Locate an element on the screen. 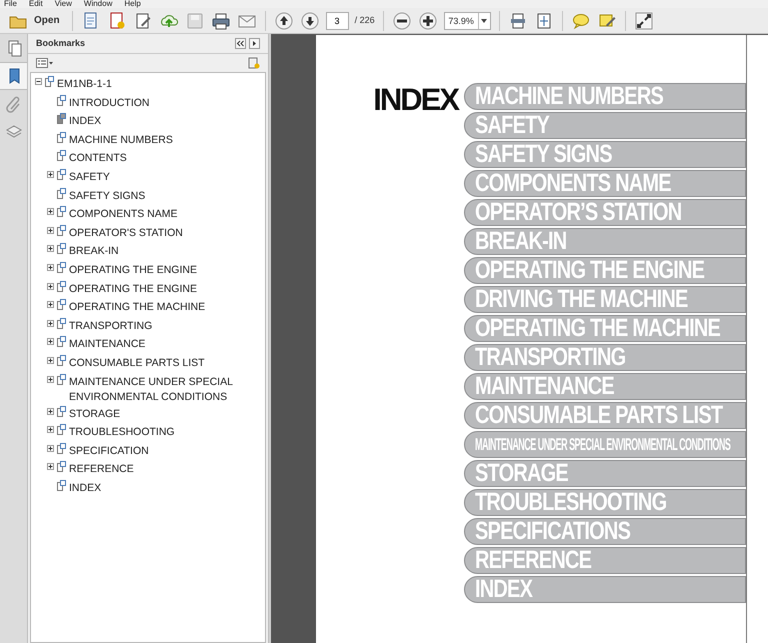  bookmark-icon is located at coordinates (13, 76).